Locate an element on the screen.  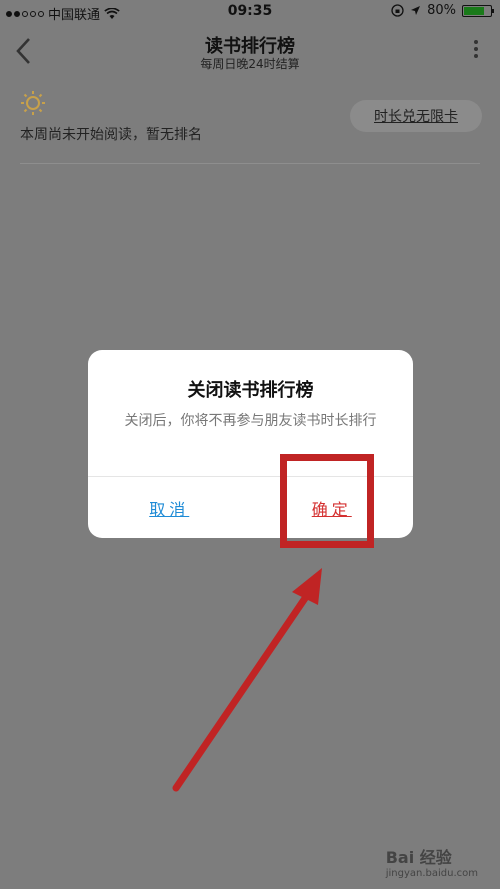
baidu-watermark: Bai 经验 jingyan.baidu.com is located at coordinates (432, 861).